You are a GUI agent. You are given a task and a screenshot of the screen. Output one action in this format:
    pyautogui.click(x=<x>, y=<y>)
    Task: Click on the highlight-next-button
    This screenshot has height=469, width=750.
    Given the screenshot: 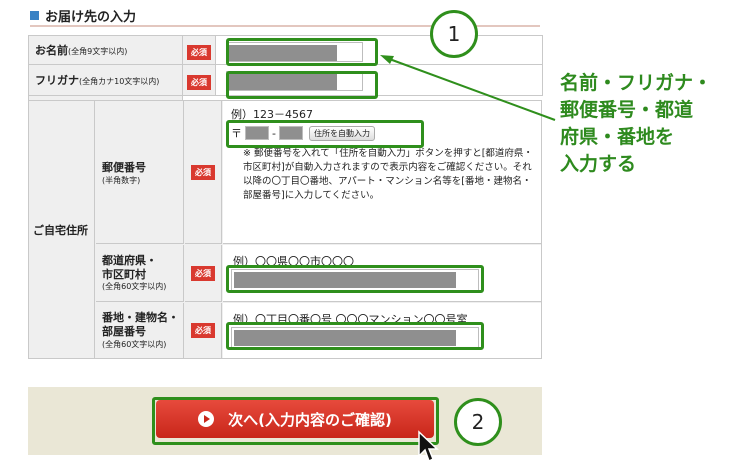 What is the action you would take?
    pyautogui.click(x=295, y=421)
    